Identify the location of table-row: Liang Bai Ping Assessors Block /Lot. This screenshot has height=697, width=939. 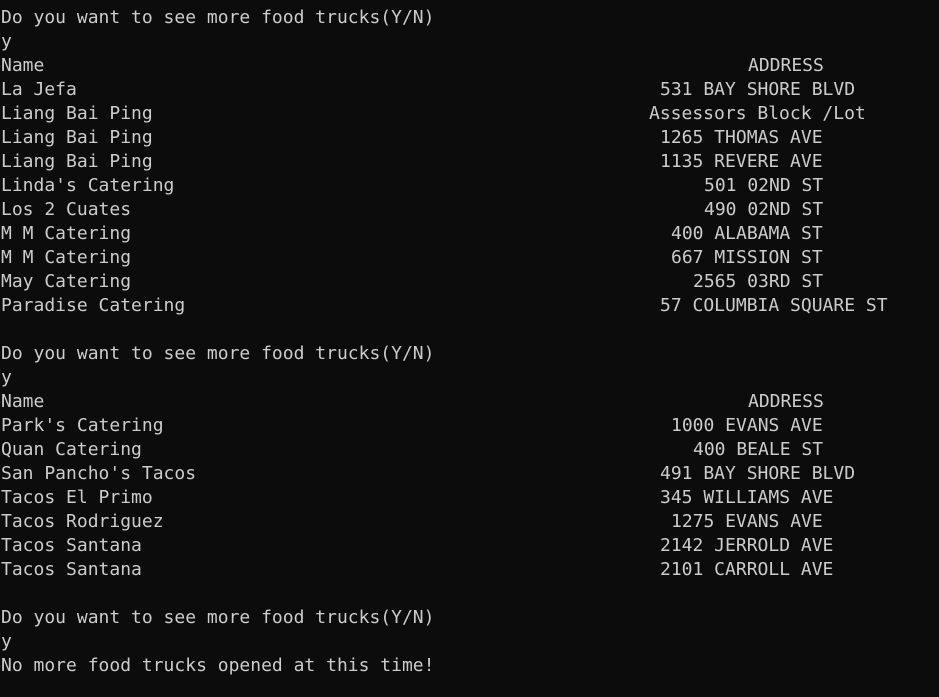
(470, 114).